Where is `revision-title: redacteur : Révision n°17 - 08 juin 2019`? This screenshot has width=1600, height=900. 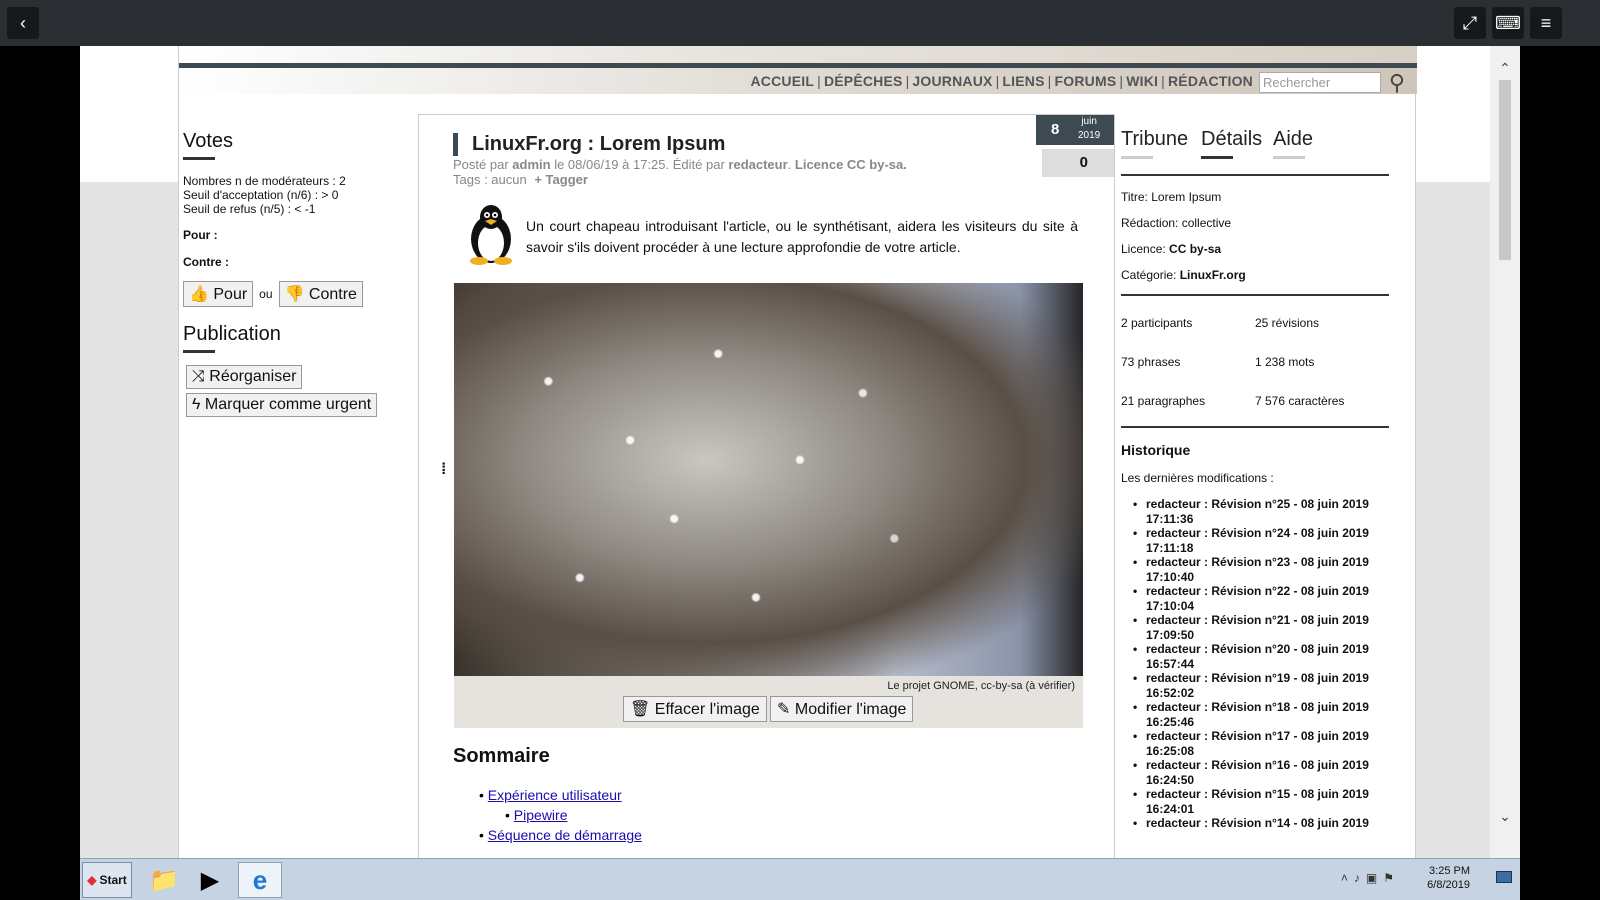 revision-title: redacteur : Révision n°17 - 08 juin 2019 is located at coordinates (1257, 736).